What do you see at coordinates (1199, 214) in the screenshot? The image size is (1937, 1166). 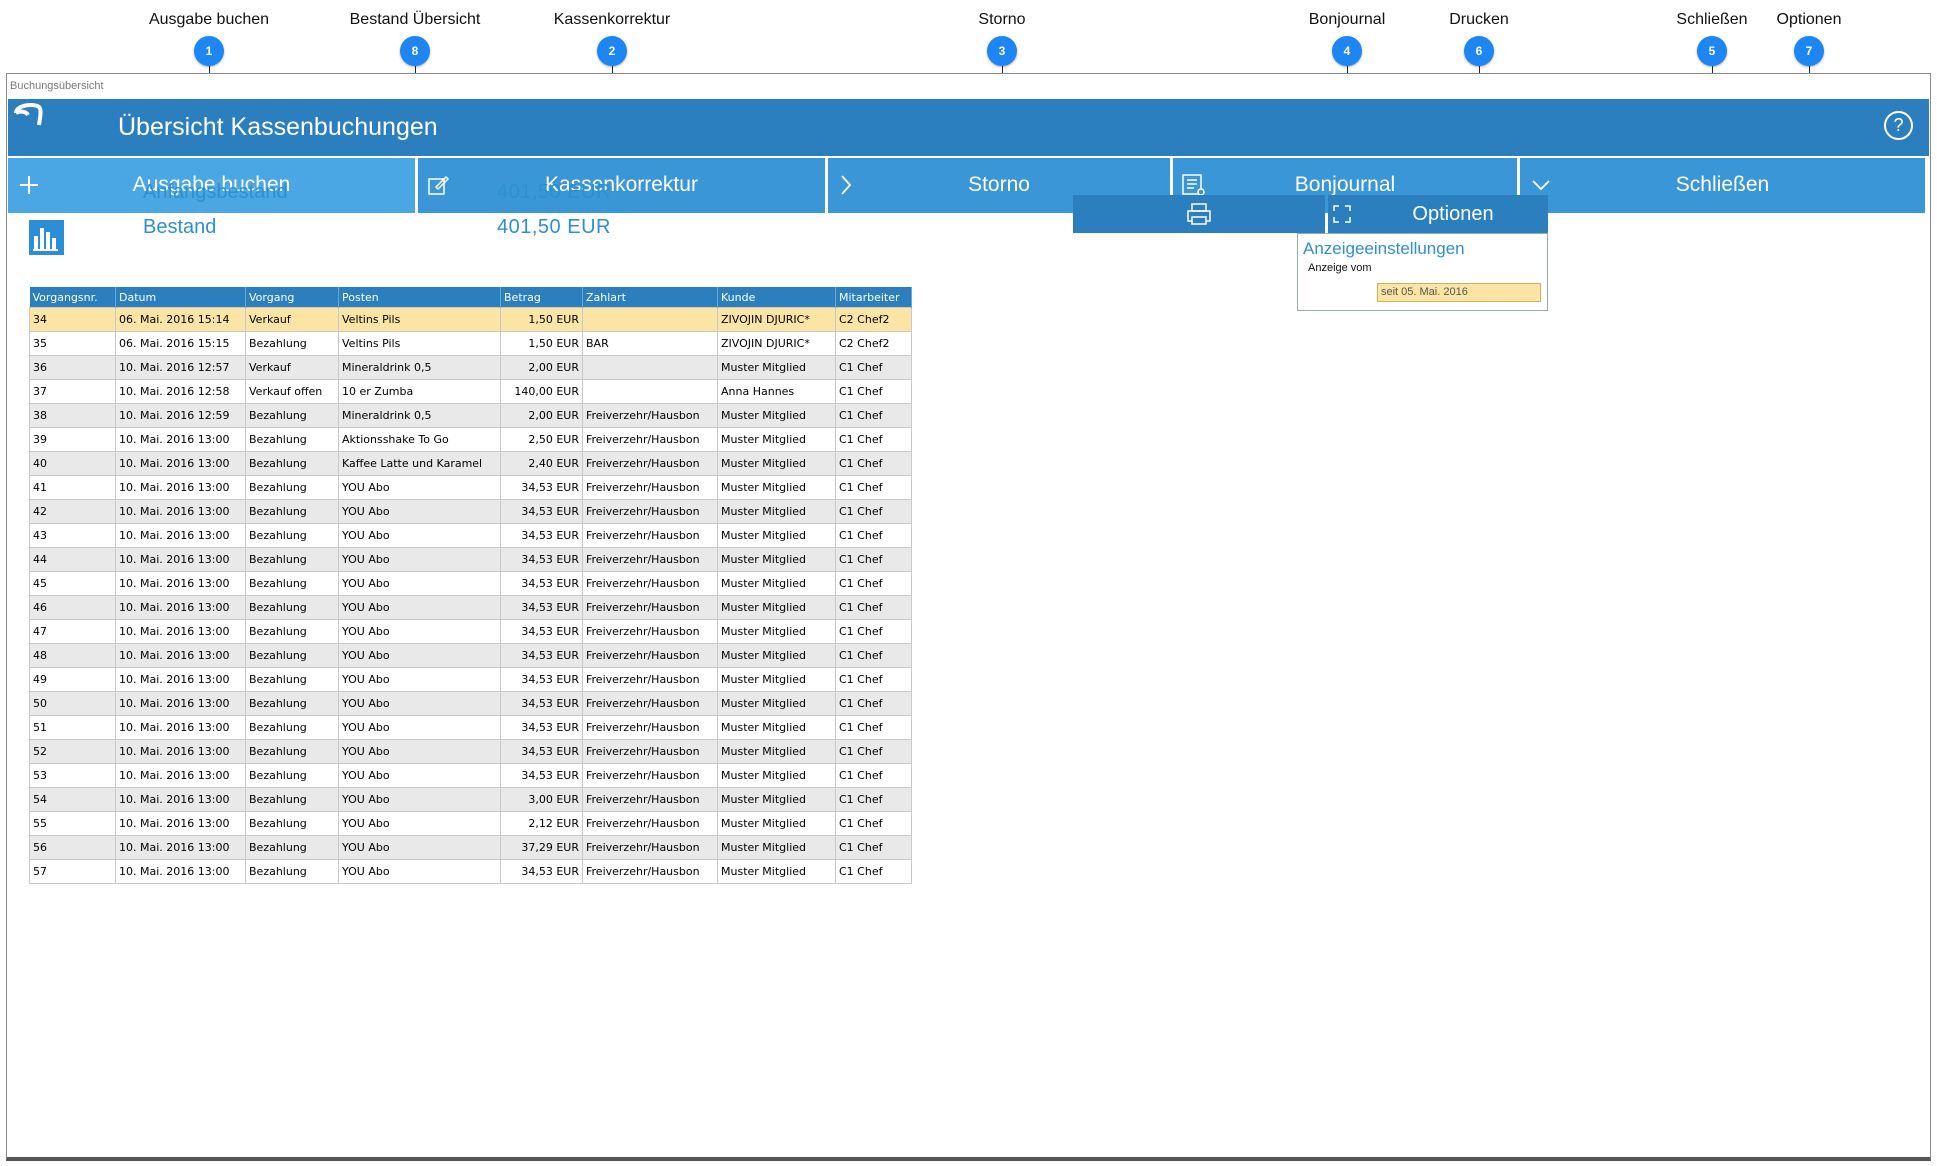 I see `drucken-button` at bounding box center [1199, 214].